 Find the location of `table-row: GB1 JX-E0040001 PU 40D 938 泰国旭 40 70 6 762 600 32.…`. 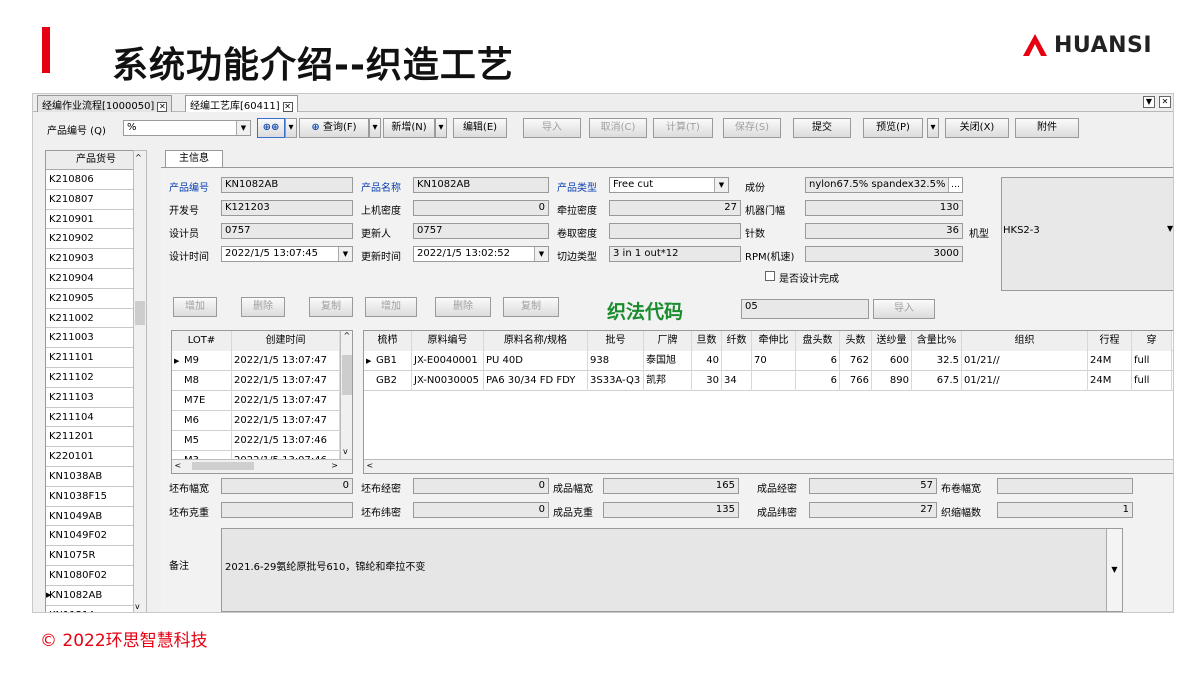

table-row: GB1 JX-E0040001 PU 40D 938 泰国旭 40 70 6 762 600 32.… is located at coordinates (768, 361).